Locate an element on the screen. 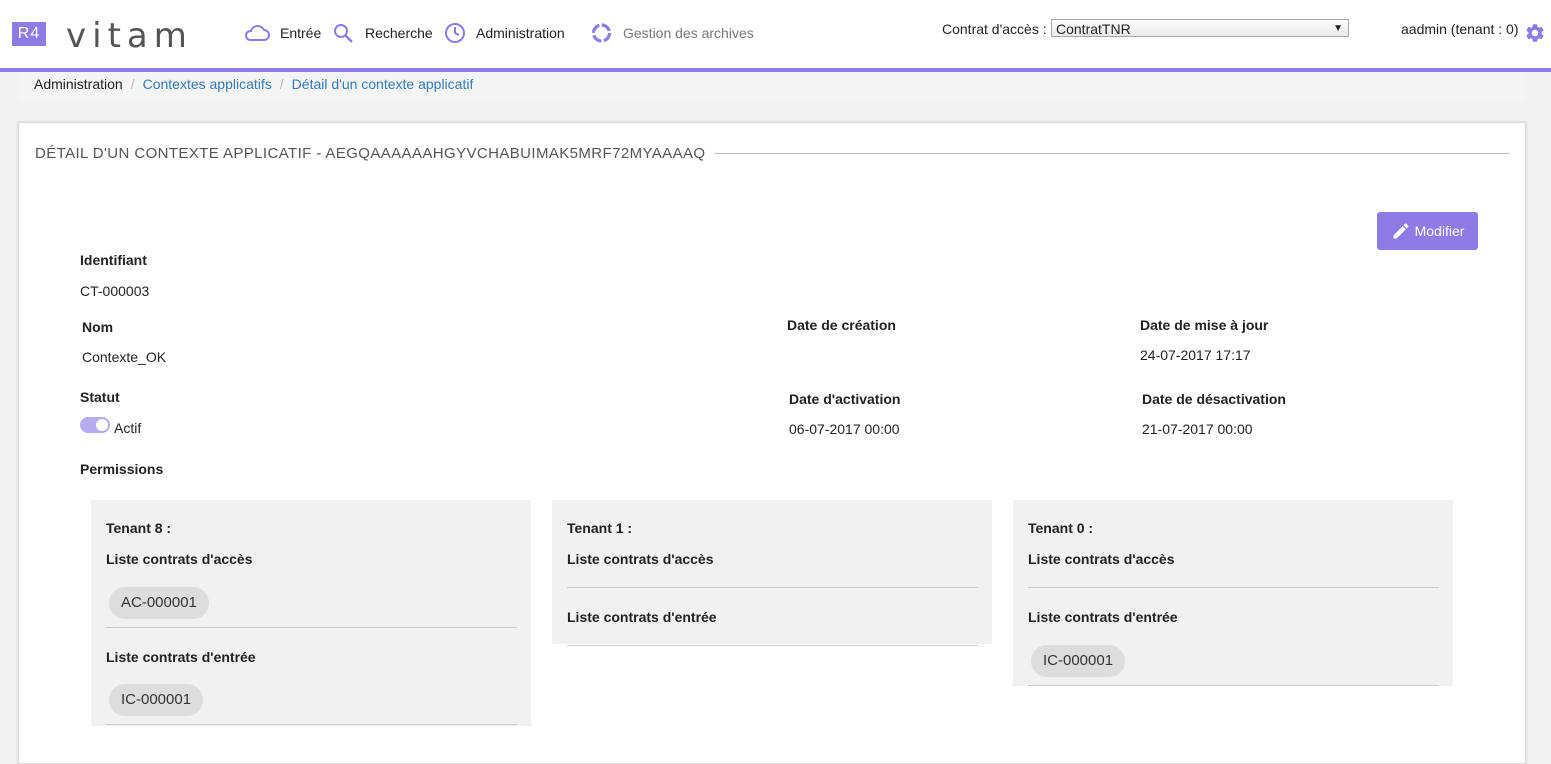  logo-badge: R4 is located at coordinates (29, 34).